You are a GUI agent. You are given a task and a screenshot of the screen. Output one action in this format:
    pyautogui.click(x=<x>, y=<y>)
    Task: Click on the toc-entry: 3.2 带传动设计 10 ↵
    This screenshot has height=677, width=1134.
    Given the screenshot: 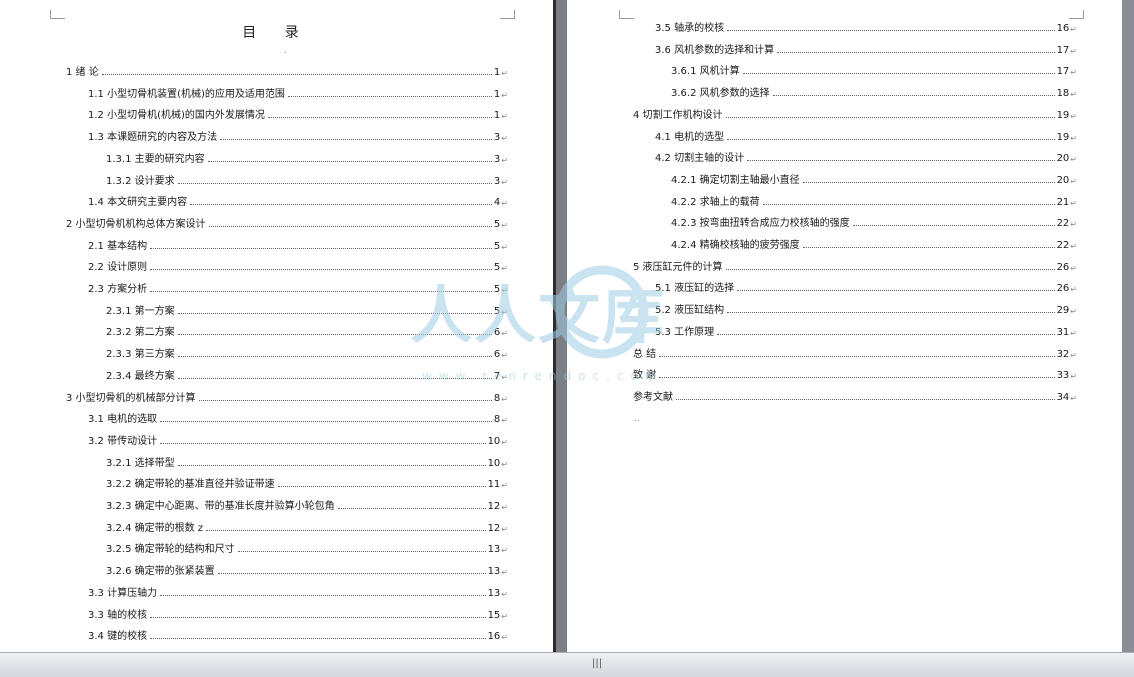 What is the action you would take?
    pyautogui.click(x=298, y=437)
    